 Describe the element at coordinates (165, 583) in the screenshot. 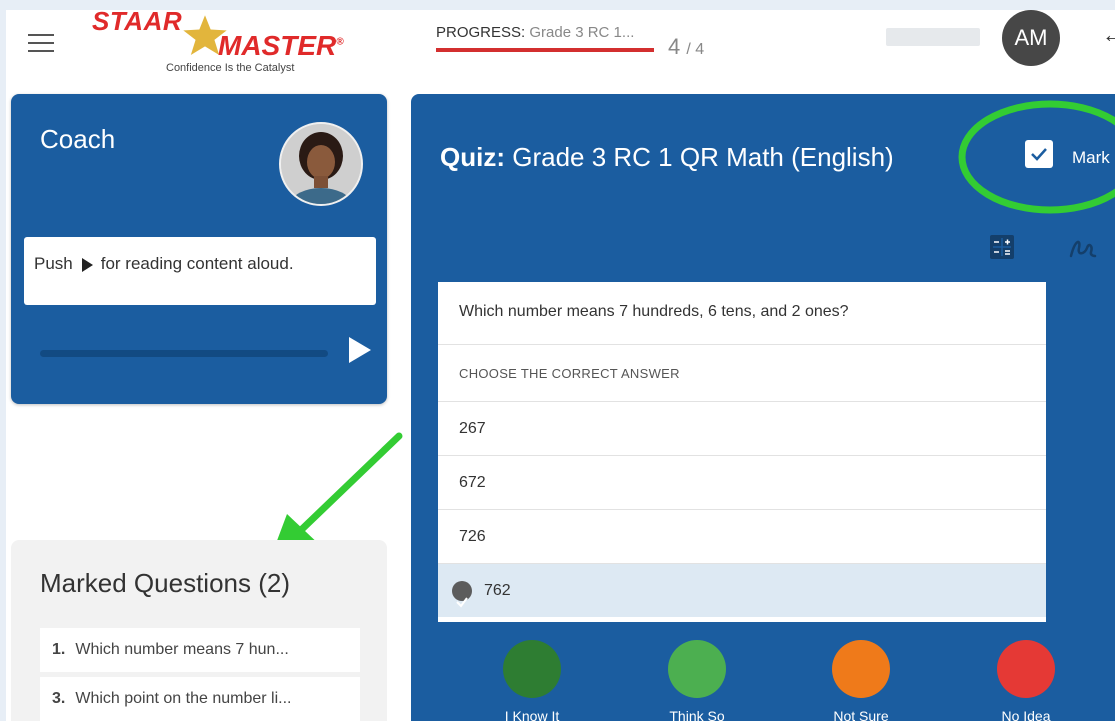

I see `marked-questions-title: Marked Questions (2)` at that location.